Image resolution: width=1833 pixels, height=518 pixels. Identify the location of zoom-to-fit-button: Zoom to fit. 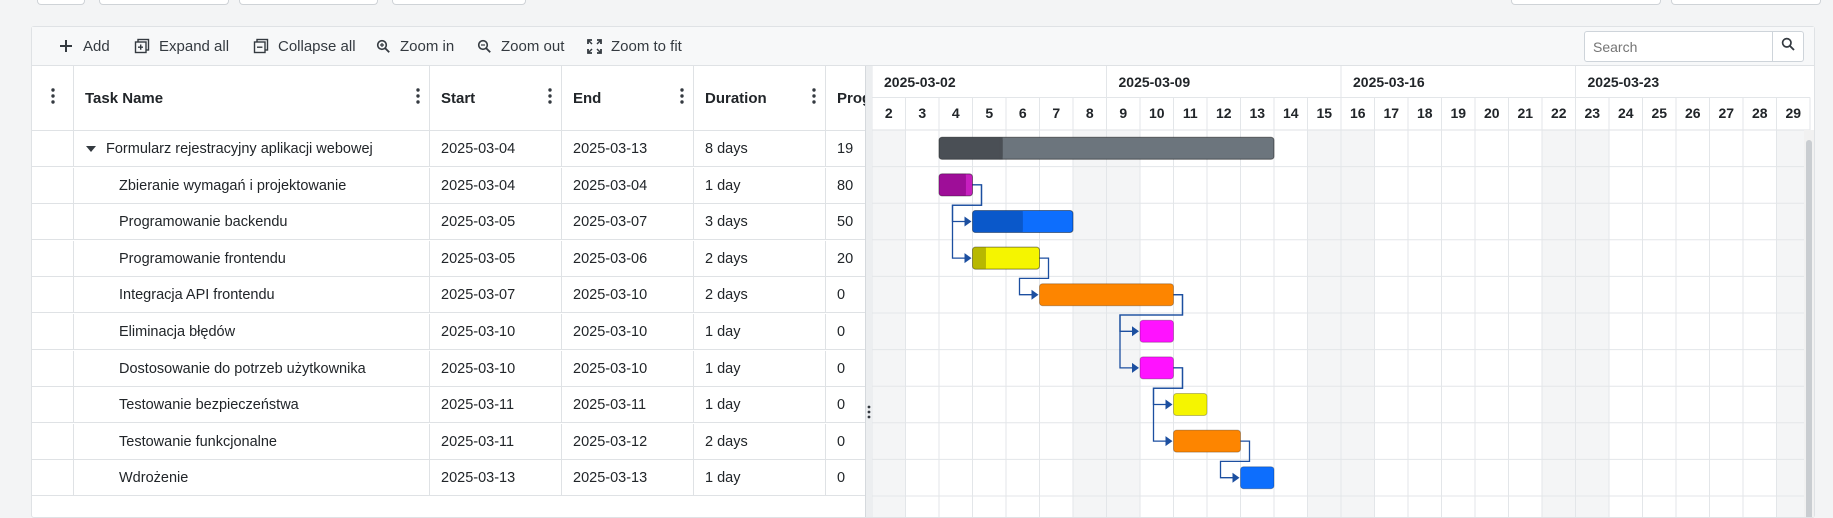
(633, 46).